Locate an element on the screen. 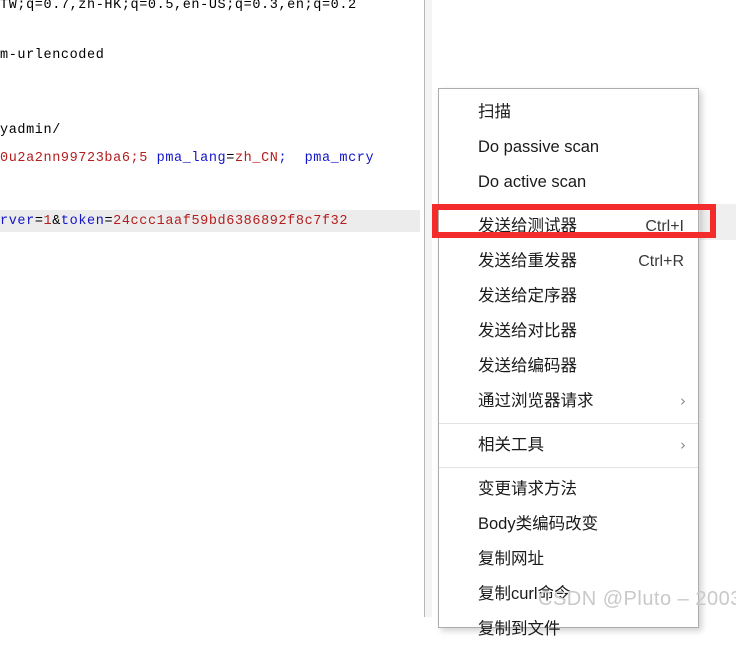  menu-item-14: 复制到文件 is located at coordinates (568, 629).